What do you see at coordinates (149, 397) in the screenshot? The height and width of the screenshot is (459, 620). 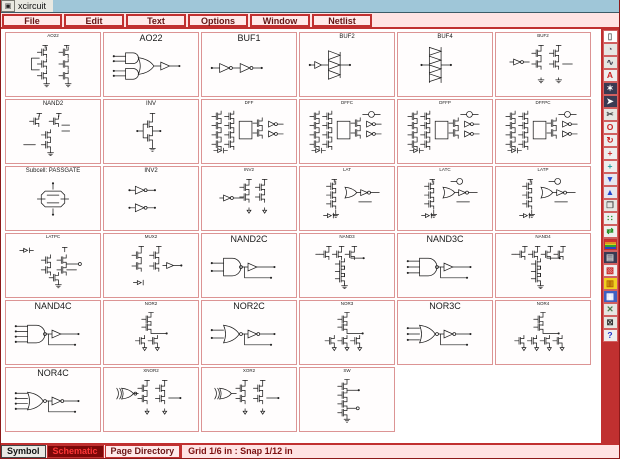 I see `xnor2s-schematic-drawing` at bounding box center [149, 397].